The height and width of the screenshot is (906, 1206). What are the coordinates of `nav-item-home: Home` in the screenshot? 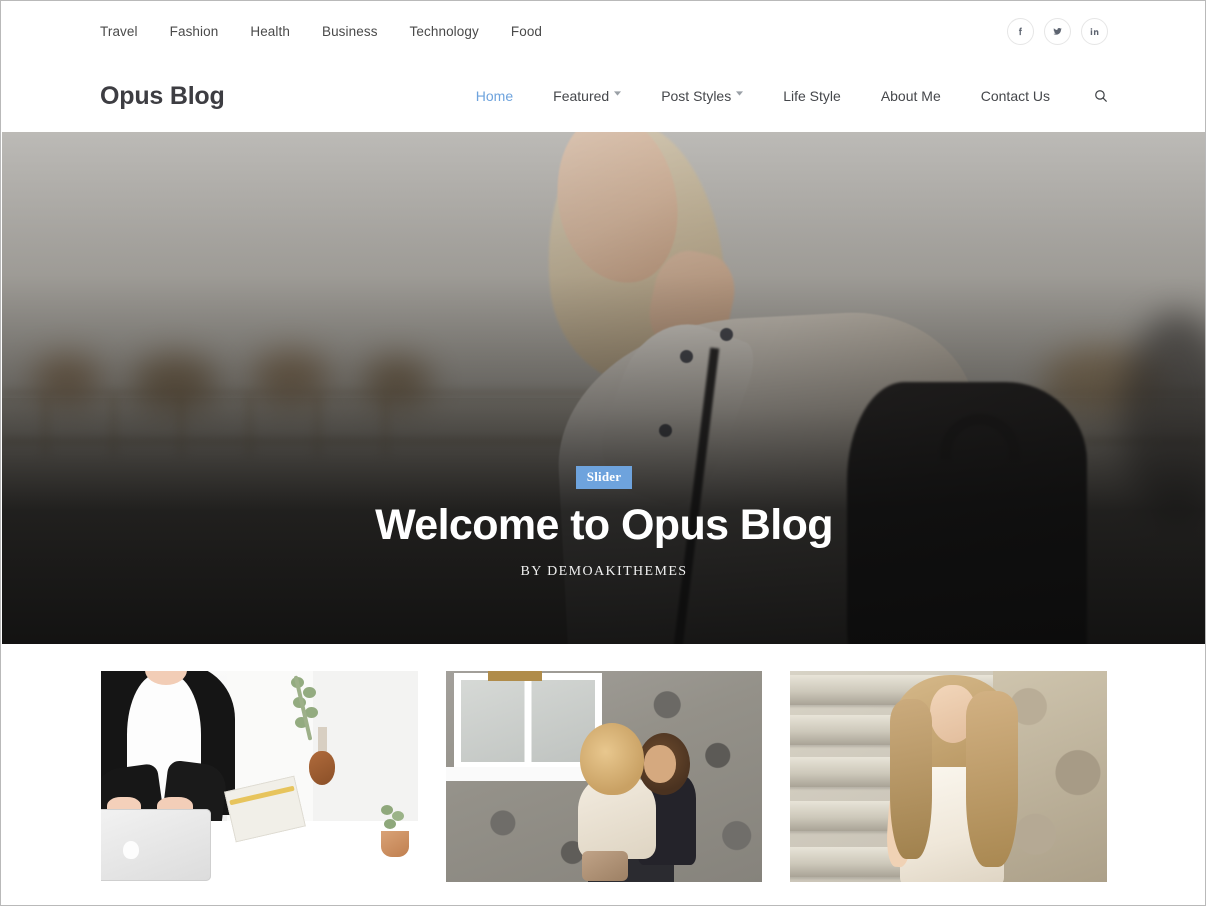 It's located at (494, 96).